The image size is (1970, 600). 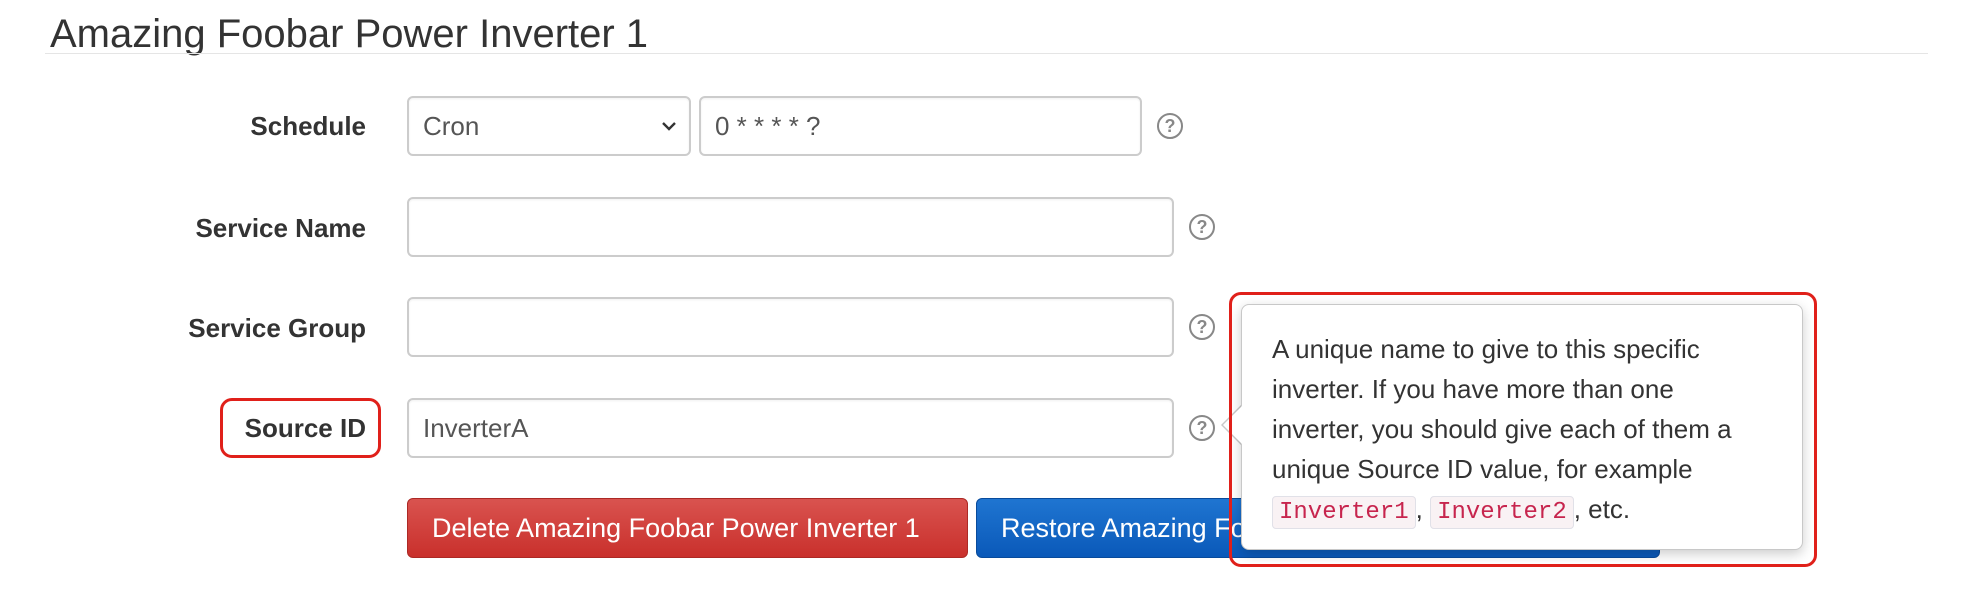 What do you see at coordinates (277, 328) in the screenshot?
I see `service-group-label: Service Group` at bounding box center [277, 328].